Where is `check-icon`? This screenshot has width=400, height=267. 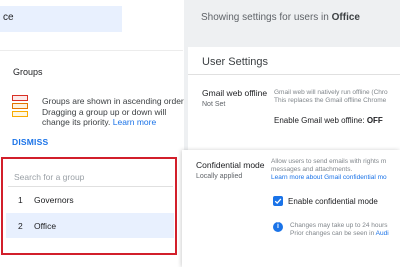 check-icon is located at coordinates (278, 201).